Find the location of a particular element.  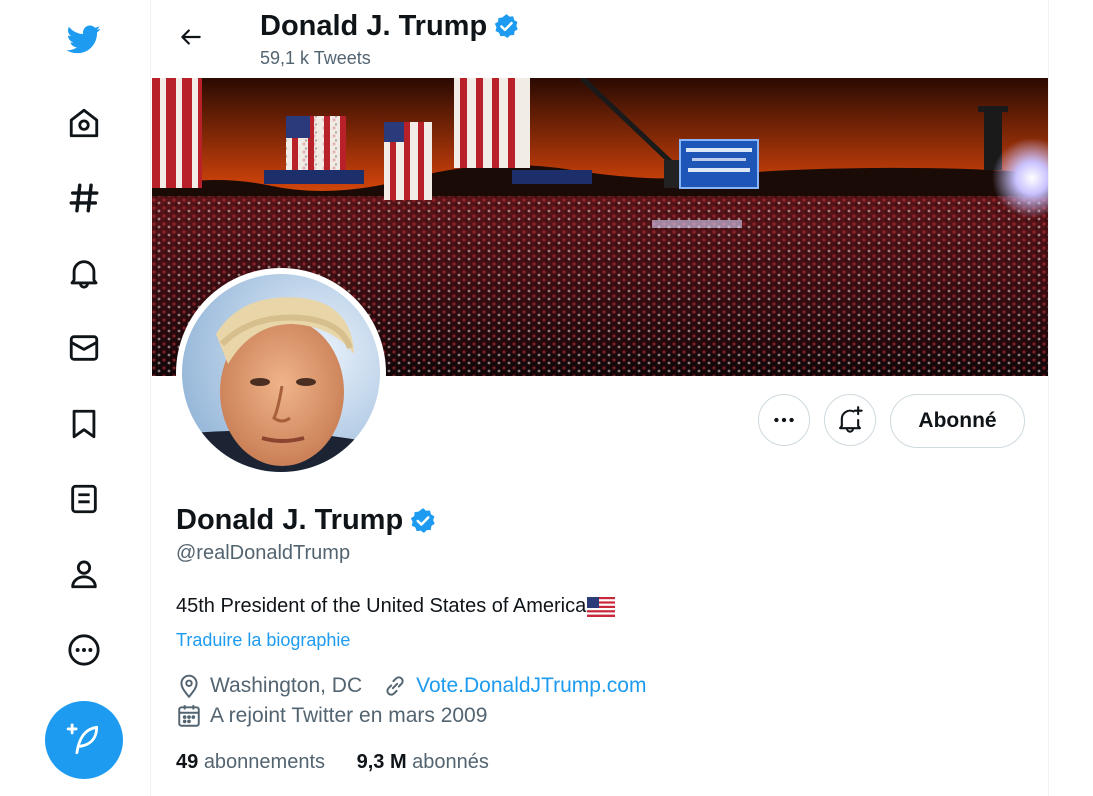

avatar-photo is located at coordinates (281, 373).